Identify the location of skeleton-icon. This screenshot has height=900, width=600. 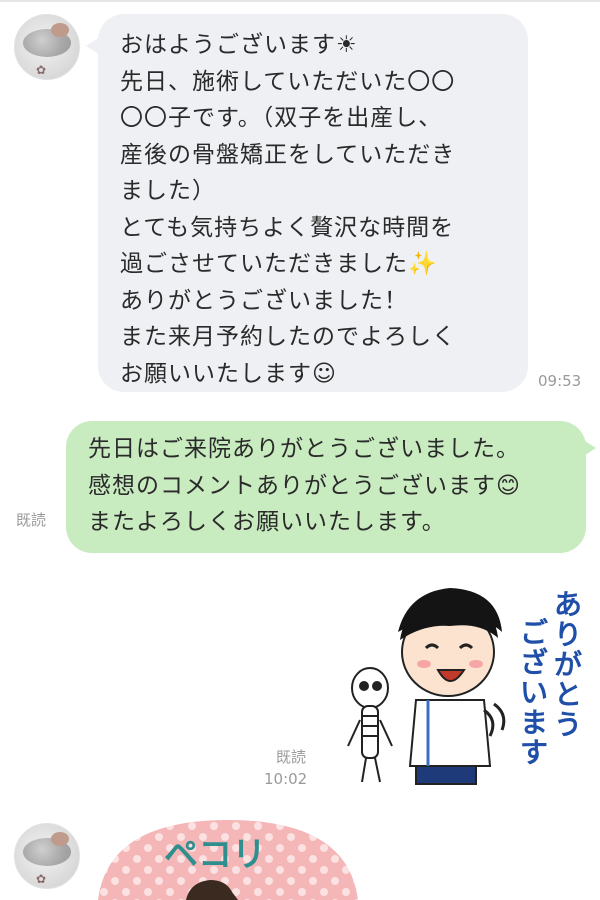
(370, 725).